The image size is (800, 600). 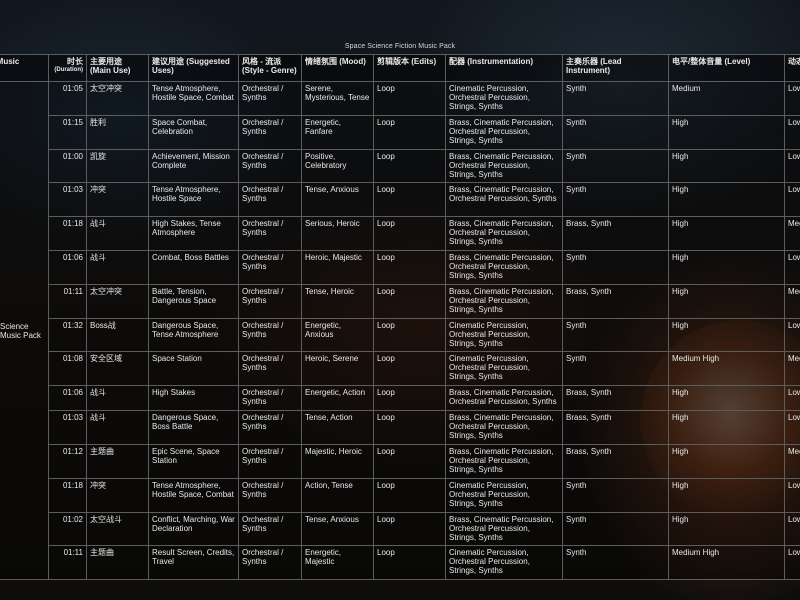 What do you see at coordinates (117, 369) in the screenshot?
I see `main-use-cell: 安全区域` at bounding box center [117, 369].